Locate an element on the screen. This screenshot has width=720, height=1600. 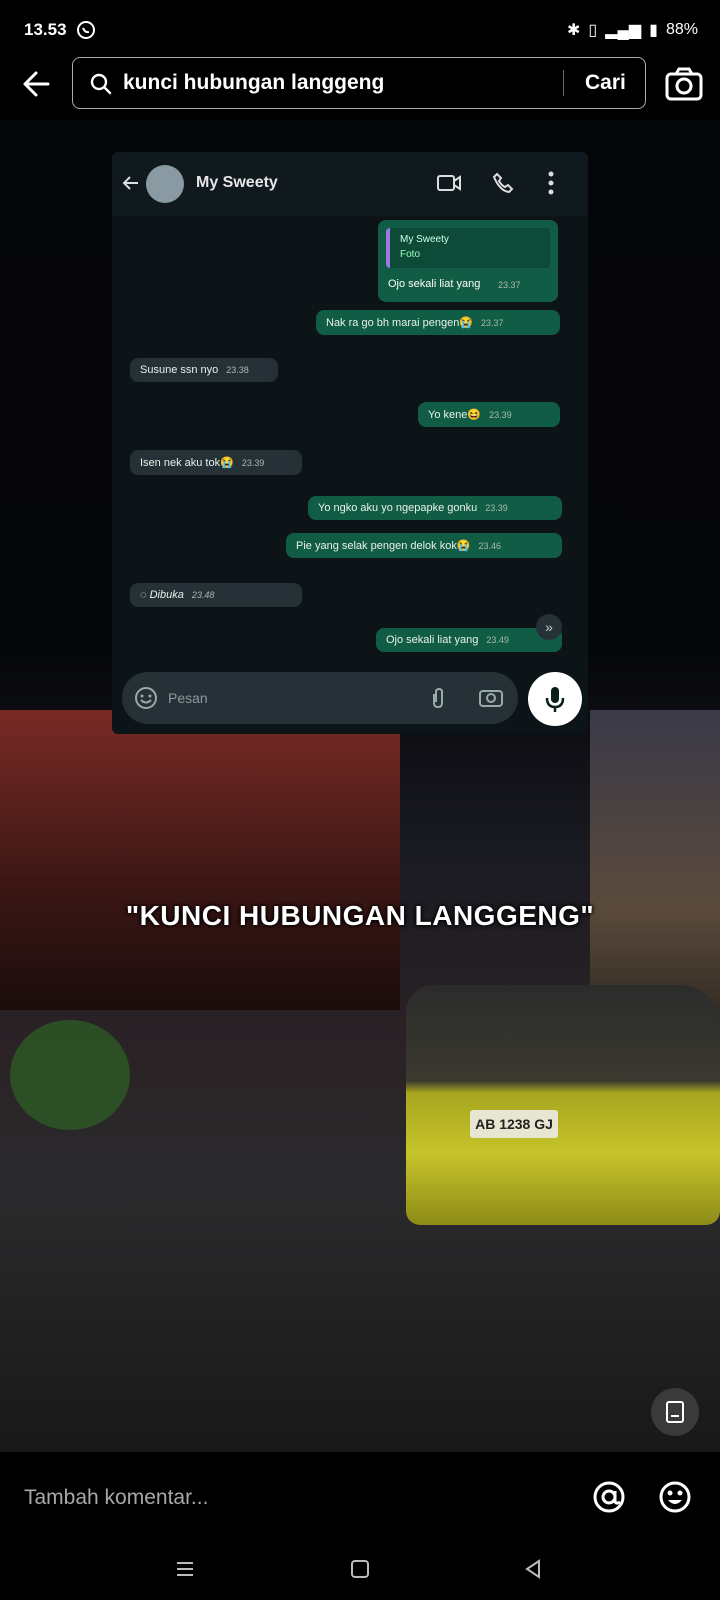
home-icon is located at coordinates (360, 1571).